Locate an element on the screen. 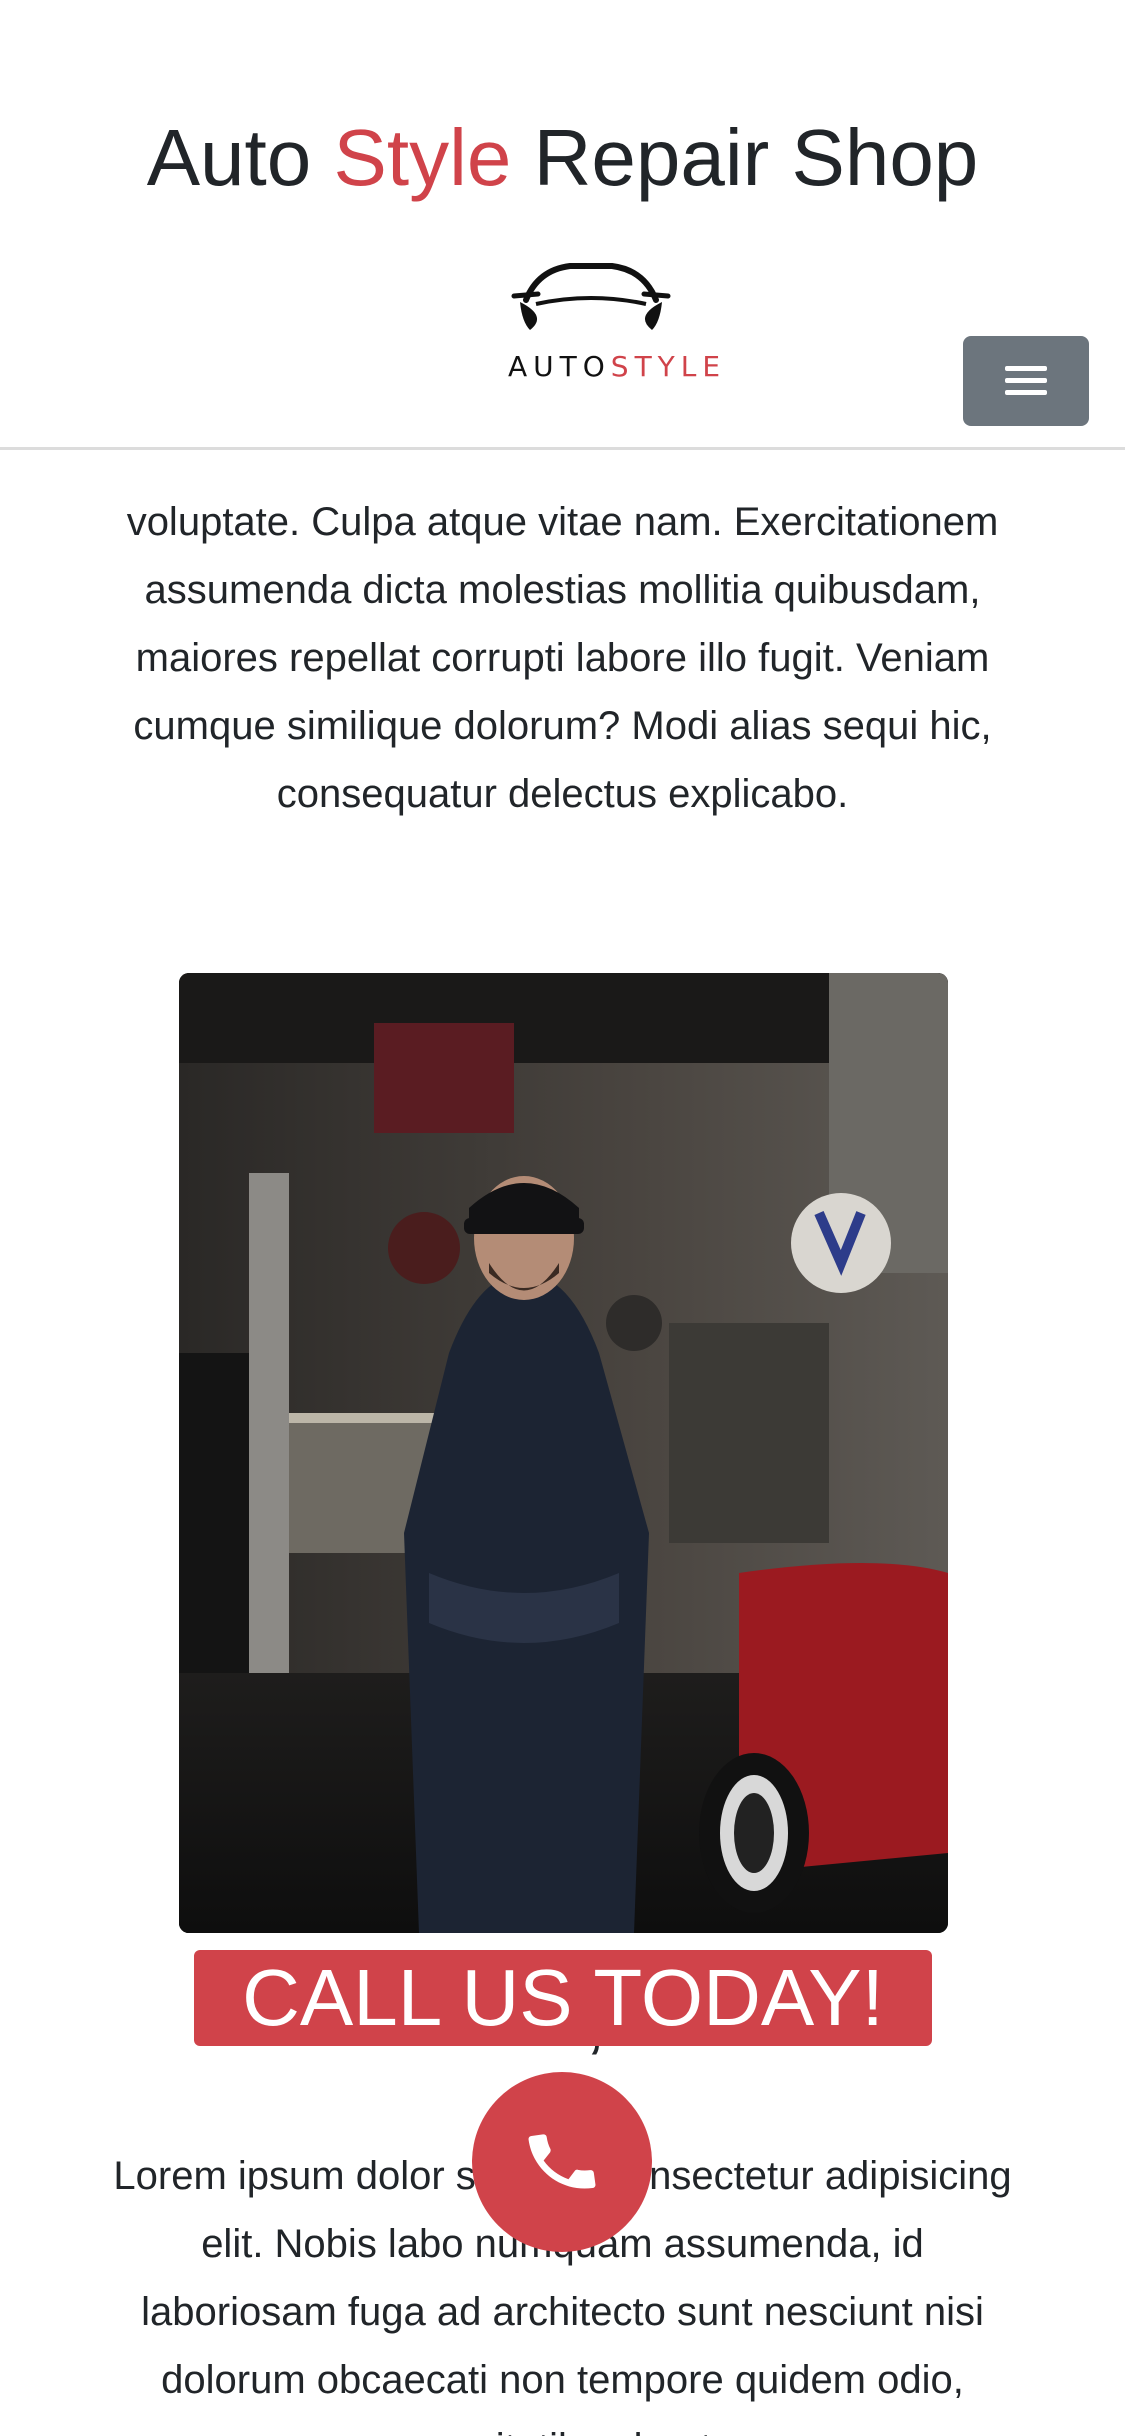 The height and width of the screenshot is (2436, 1125). phone-icon is located at coordinates (562, 2161).